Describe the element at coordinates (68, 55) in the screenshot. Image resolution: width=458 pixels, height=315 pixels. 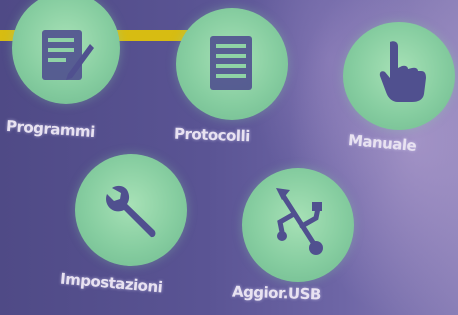
I see `document-pencil-icon` at that location.